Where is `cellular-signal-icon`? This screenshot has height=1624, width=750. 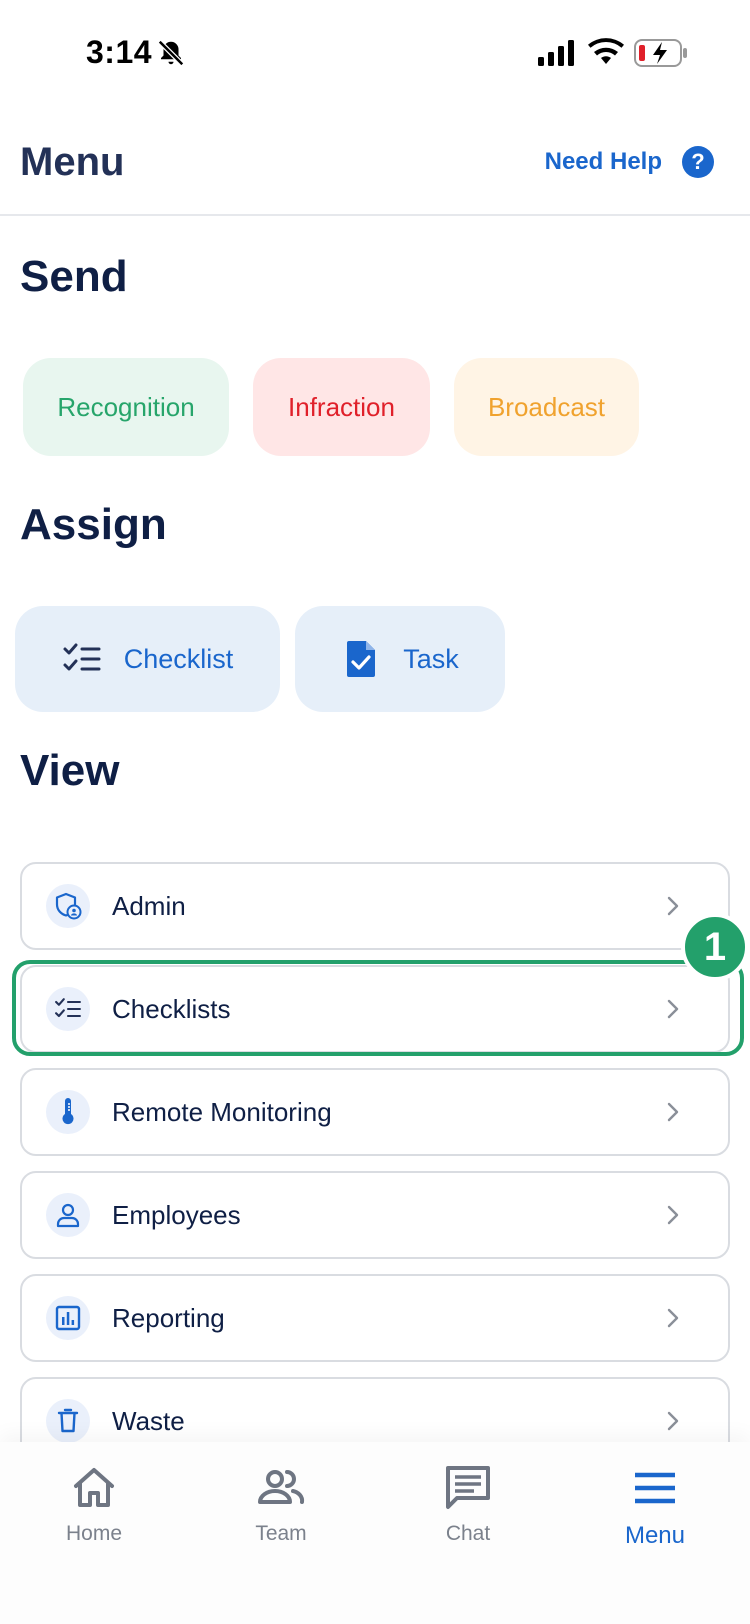 cellular-signal-icon is located at coordinates (556, 53).